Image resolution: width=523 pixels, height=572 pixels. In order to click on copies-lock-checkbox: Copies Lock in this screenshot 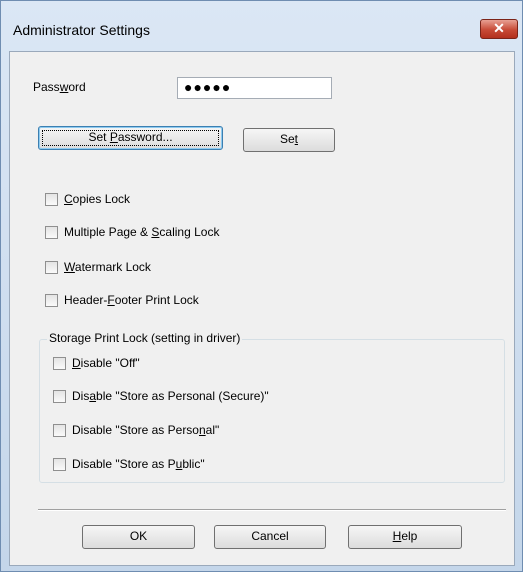, I will do `click(87, 199)`.